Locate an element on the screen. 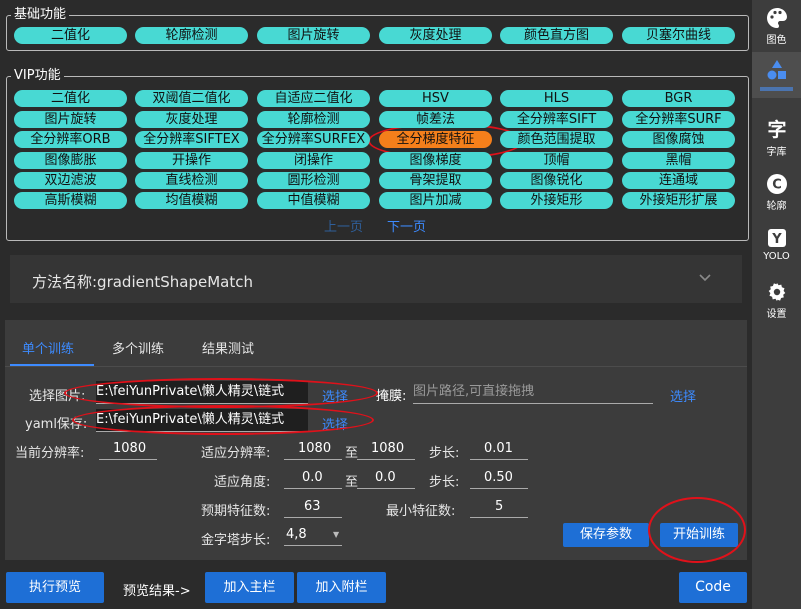  annotation-ring-image-path is located at coordinates (221, 393).